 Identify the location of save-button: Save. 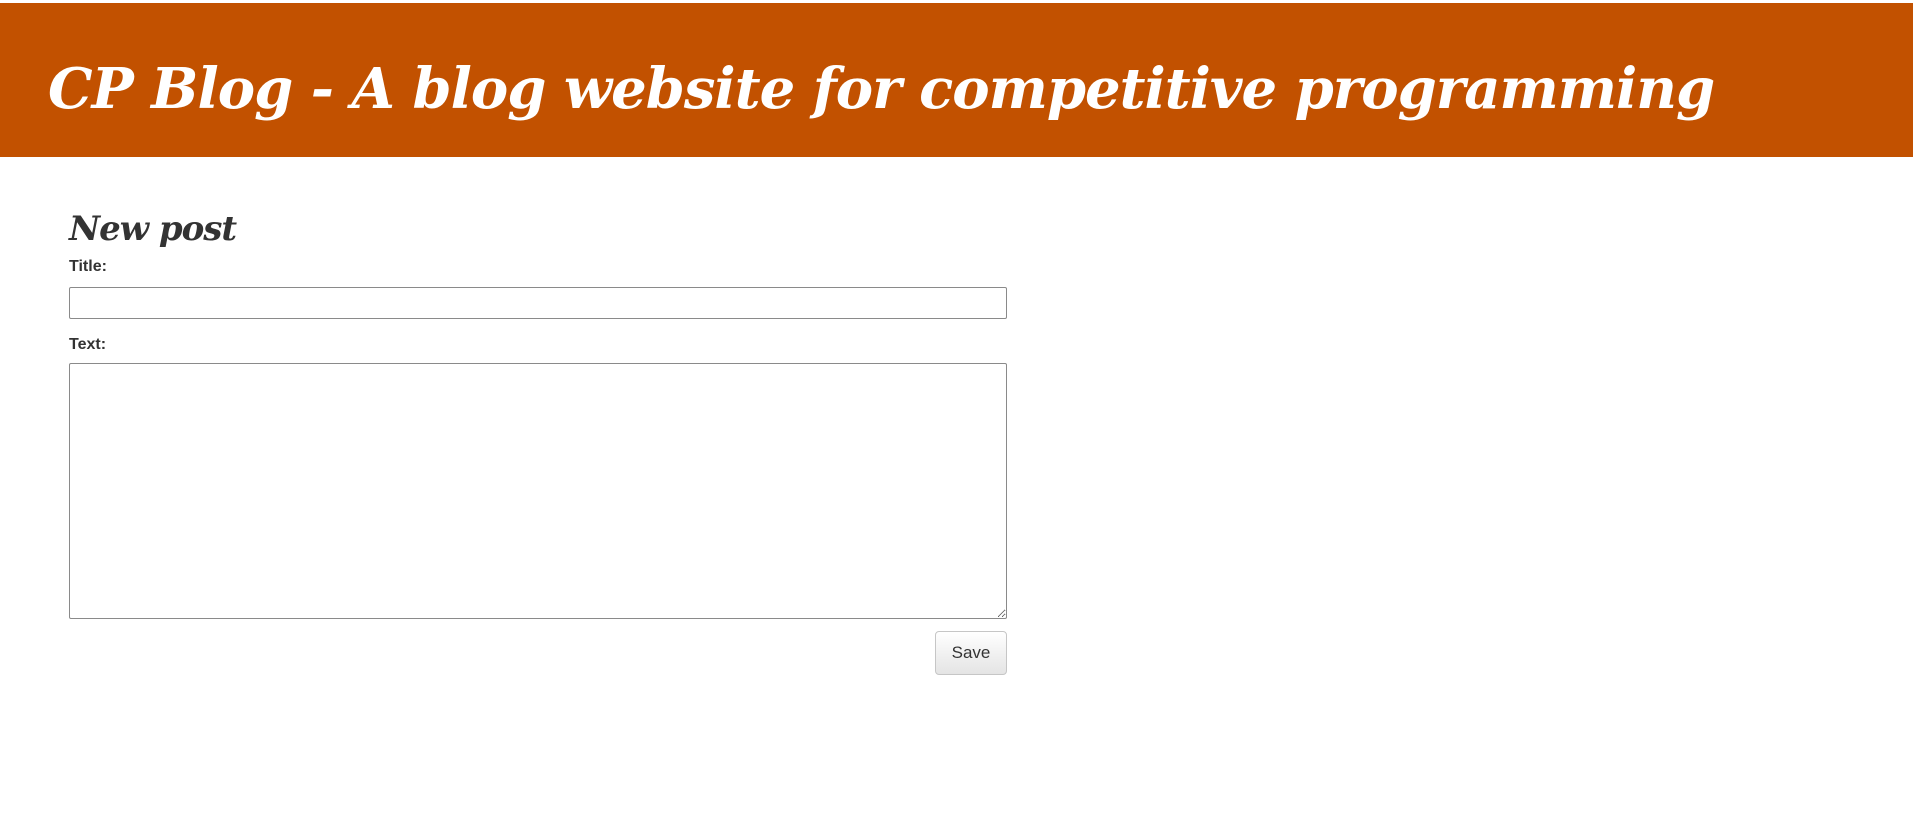
(971, 653).